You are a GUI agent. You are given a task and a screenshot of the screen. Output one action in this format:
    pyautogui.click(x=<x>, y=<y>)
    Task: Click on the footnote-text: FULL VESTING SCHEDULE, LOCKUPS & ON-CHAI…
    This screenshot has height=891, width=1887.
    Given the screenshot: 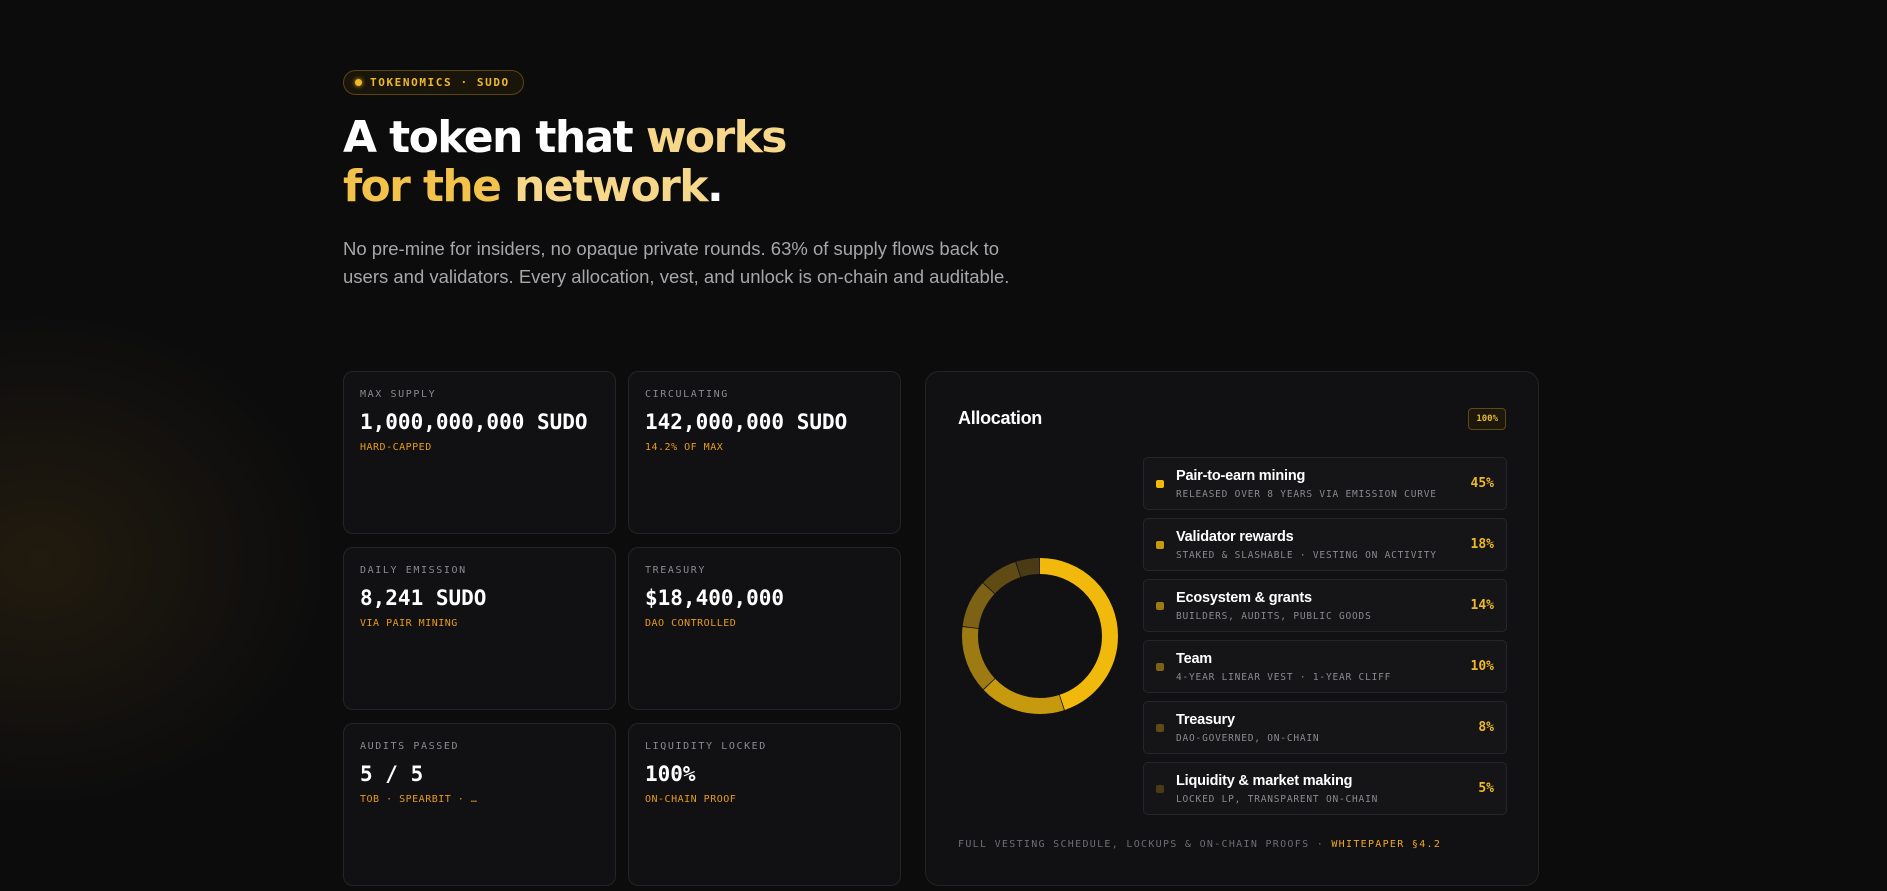 What is the action you would take?
    pyautogui.click(x=1145, y=844)
    